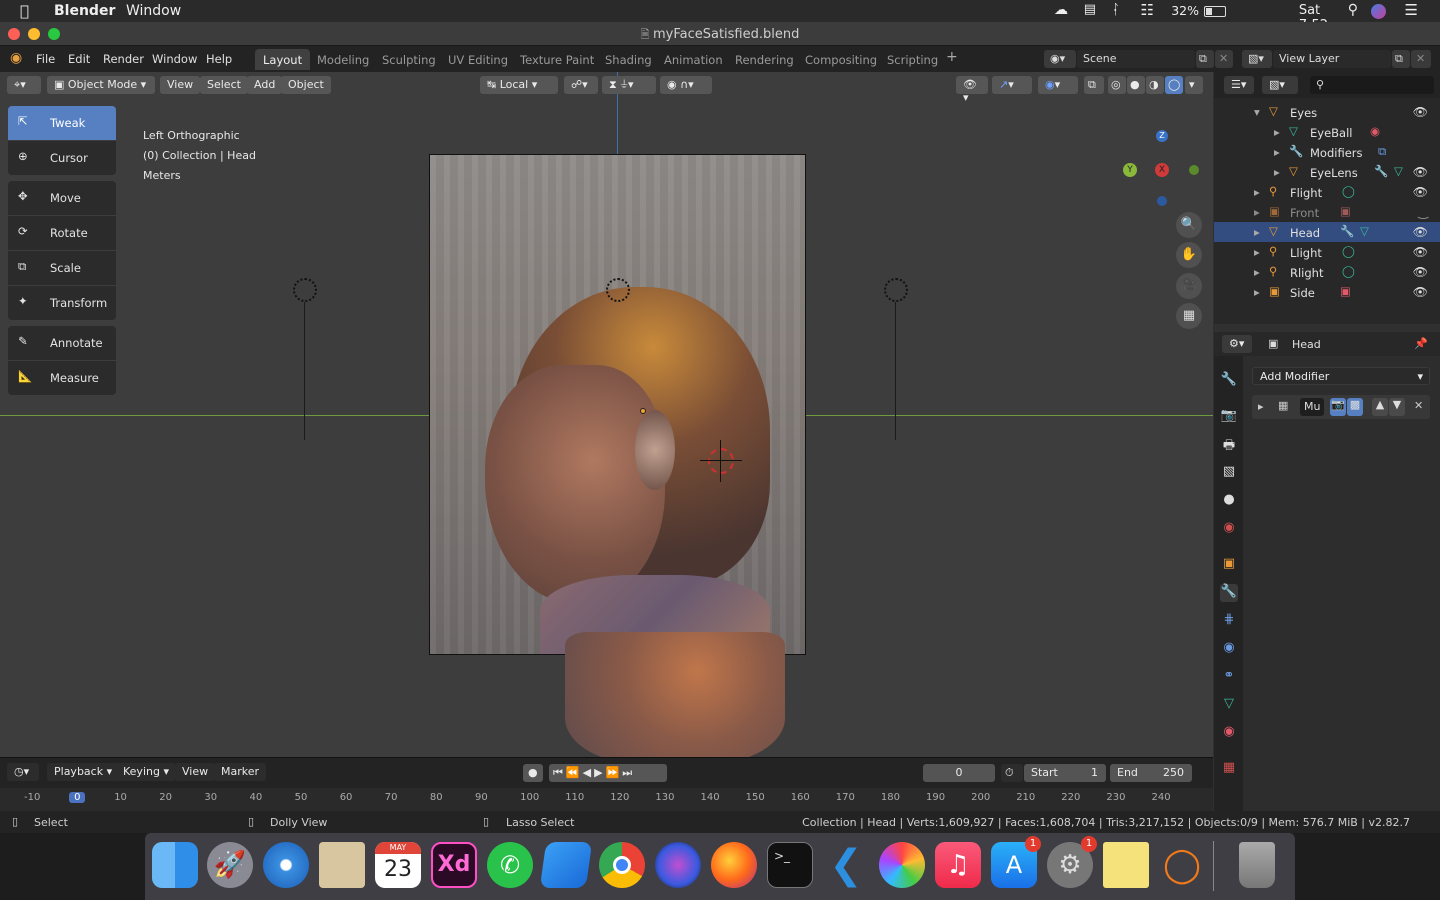 The width and height of the screenshot is (1440, 900). Describe the element at coordinates (1012, 773) in the screenshot. I see `preview-range-icon: ⏱` at that location.